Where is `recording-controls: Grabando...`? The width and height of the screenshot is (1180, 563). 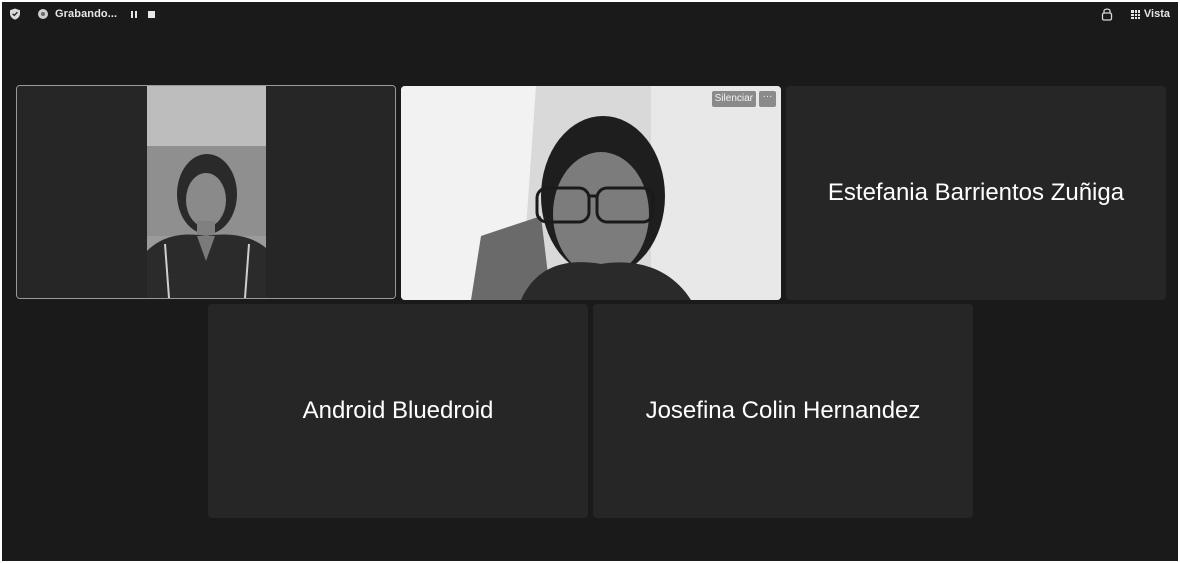
recording-controls: Grabando... is located at coordinates (82, 14).